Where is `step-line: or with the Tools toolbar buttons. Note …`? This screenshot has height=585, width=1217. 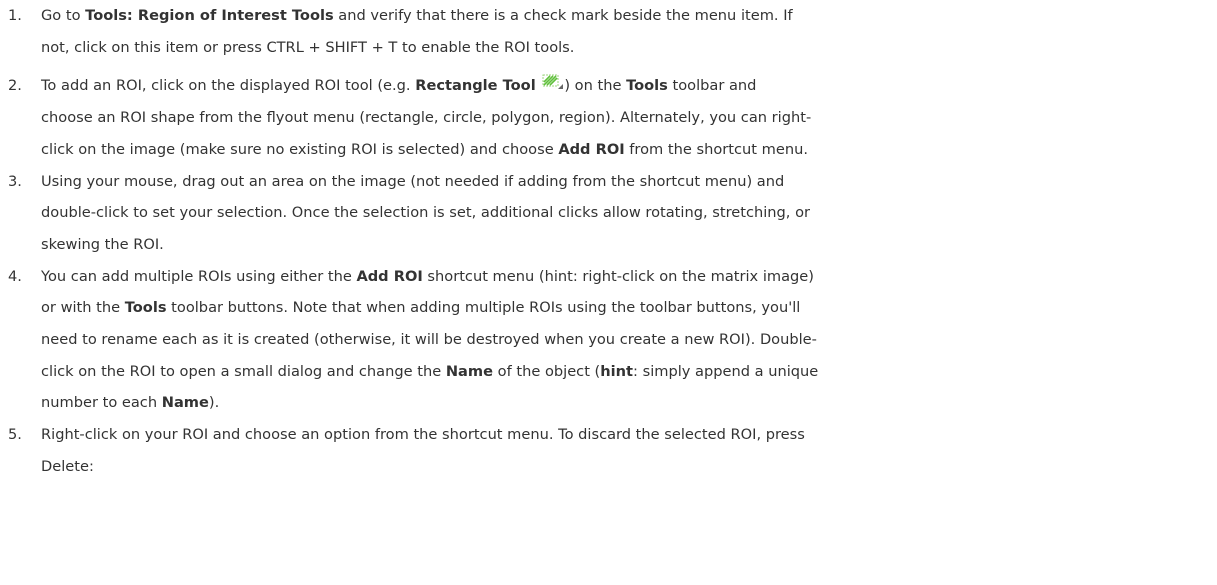
step-line: or with the Tools toolbar buttons. Note … is located at coordinates (625, 308).